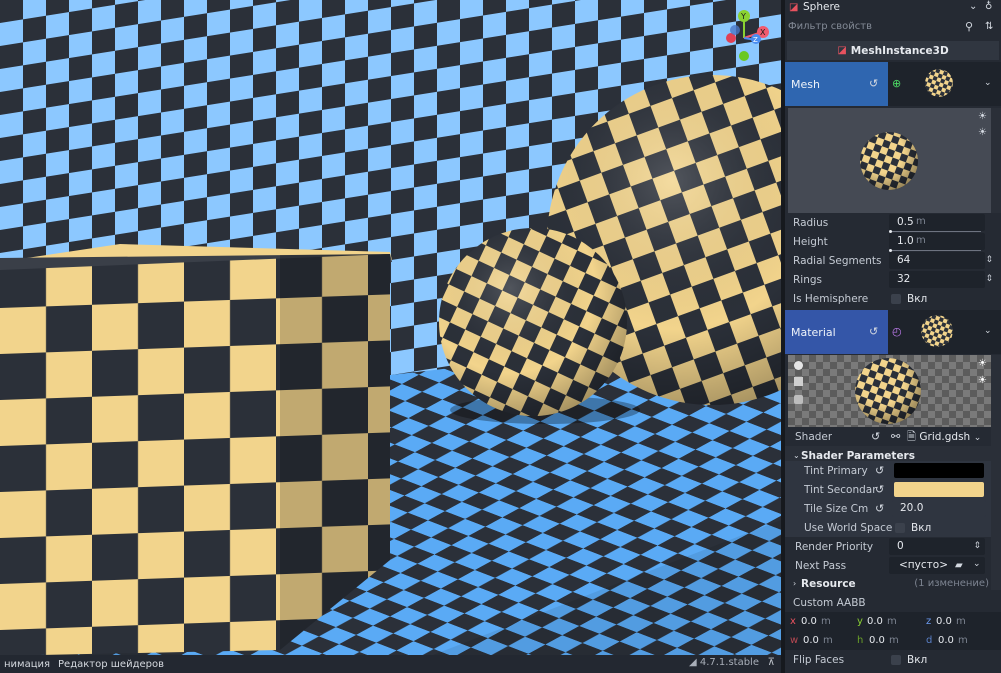 Image resolution: width=1001 pixels, height=673 pixels. Describe the element at coordinates (959, 565) in the screenshot. I see `folder-icon: ▰` at that location.